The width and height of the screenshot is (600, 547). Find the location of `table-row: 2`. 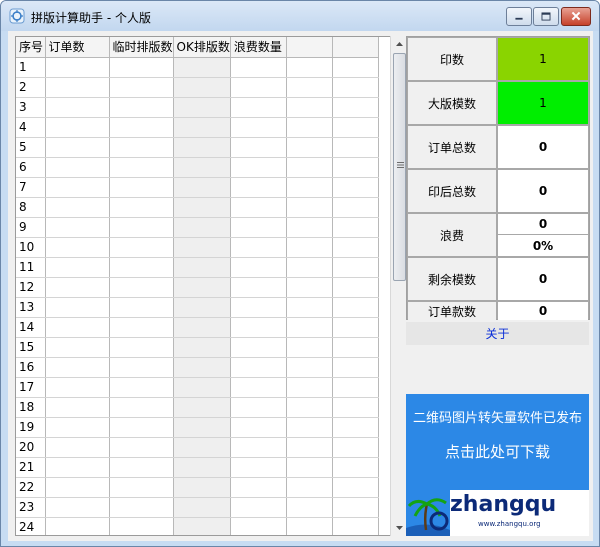

table-row: 2 is located at coordinates (197, 87).